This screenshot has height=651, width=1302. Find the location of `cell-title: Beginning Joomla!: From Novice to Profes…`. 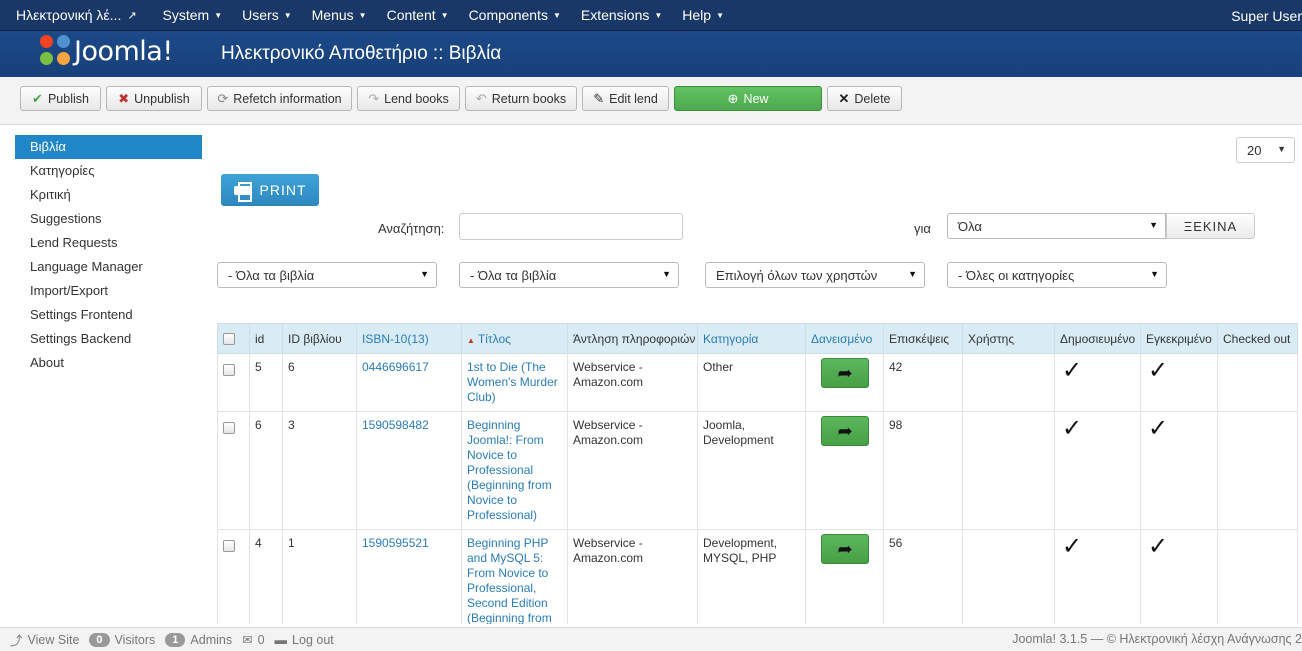

cell-title: Beginning Joomla!: From Novice to Profes… is located at coordinates (514, 470).